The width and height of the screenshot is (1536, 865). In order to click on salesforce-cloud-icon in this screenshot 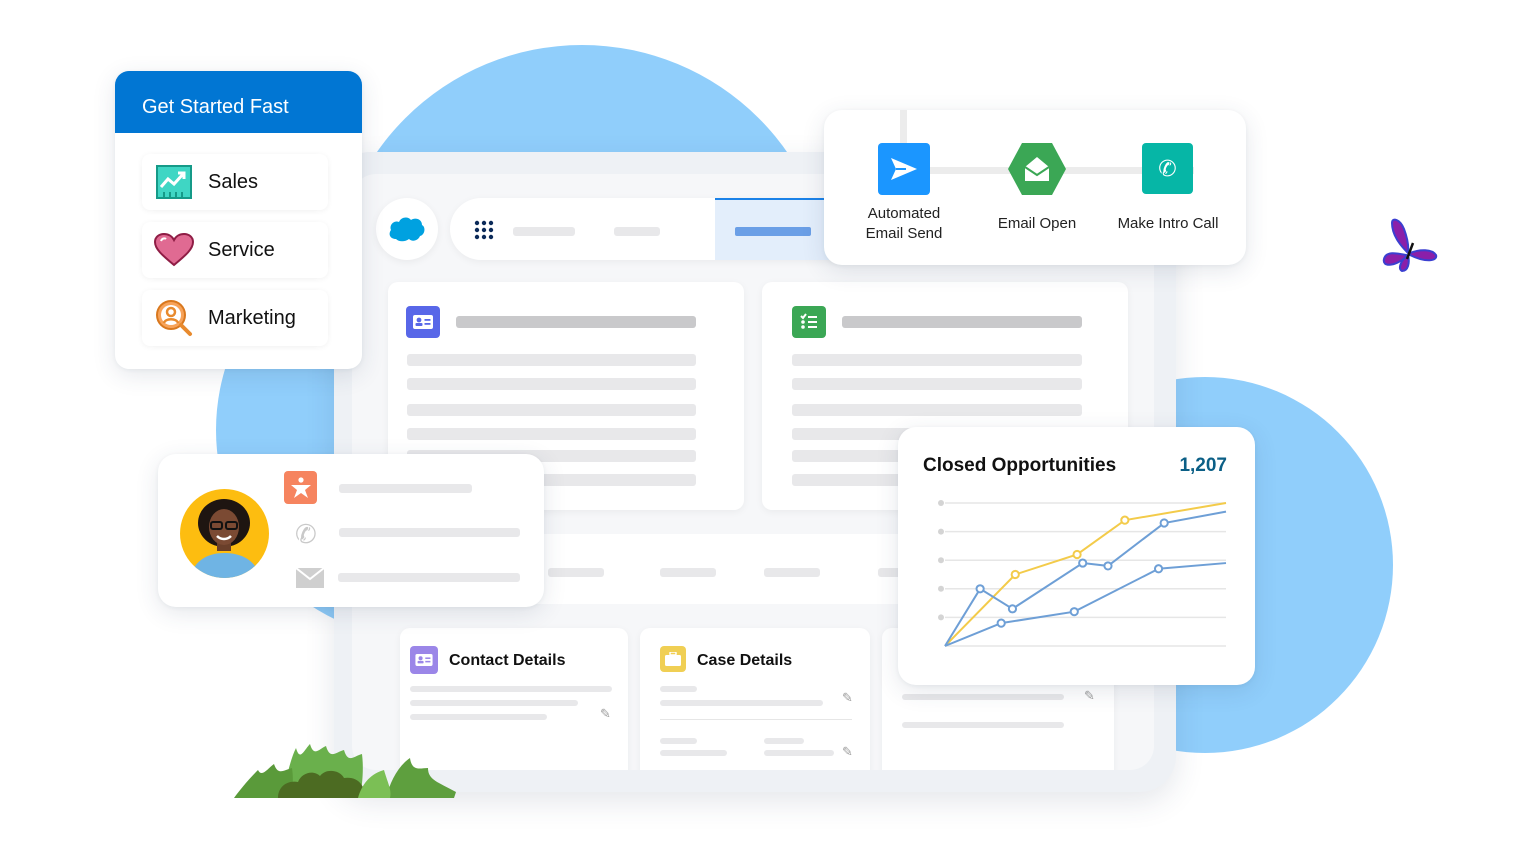, I will do `click(407, 229)`.